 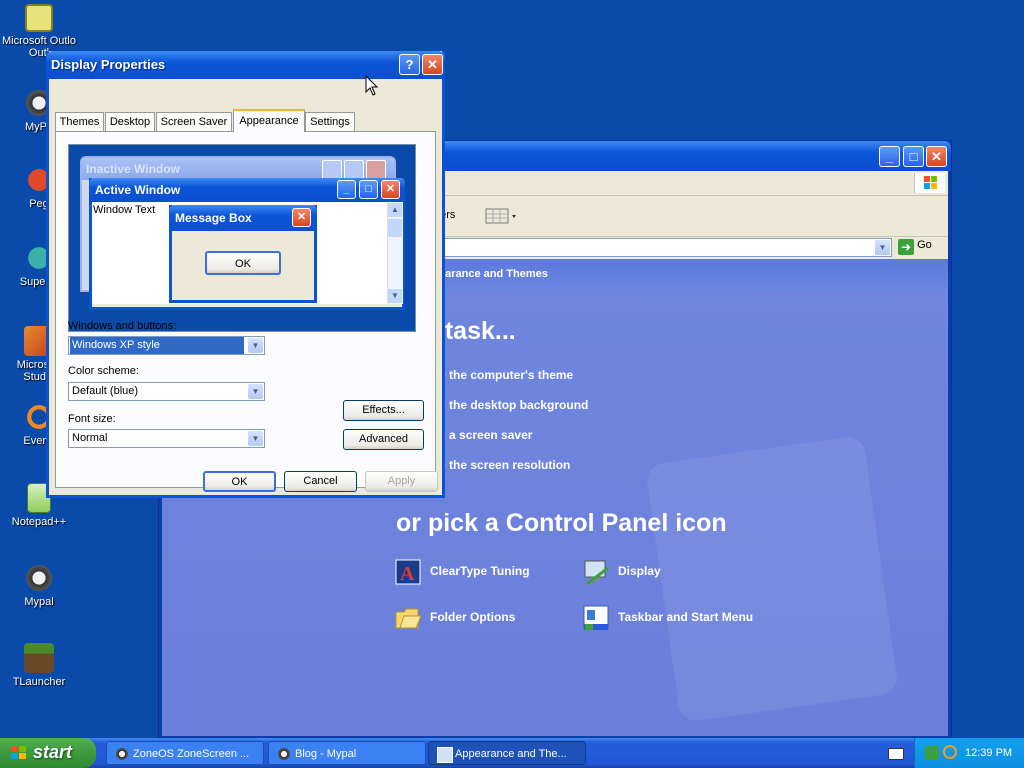 I want to click on tlauncher-icon, so click(x=39, y=658).